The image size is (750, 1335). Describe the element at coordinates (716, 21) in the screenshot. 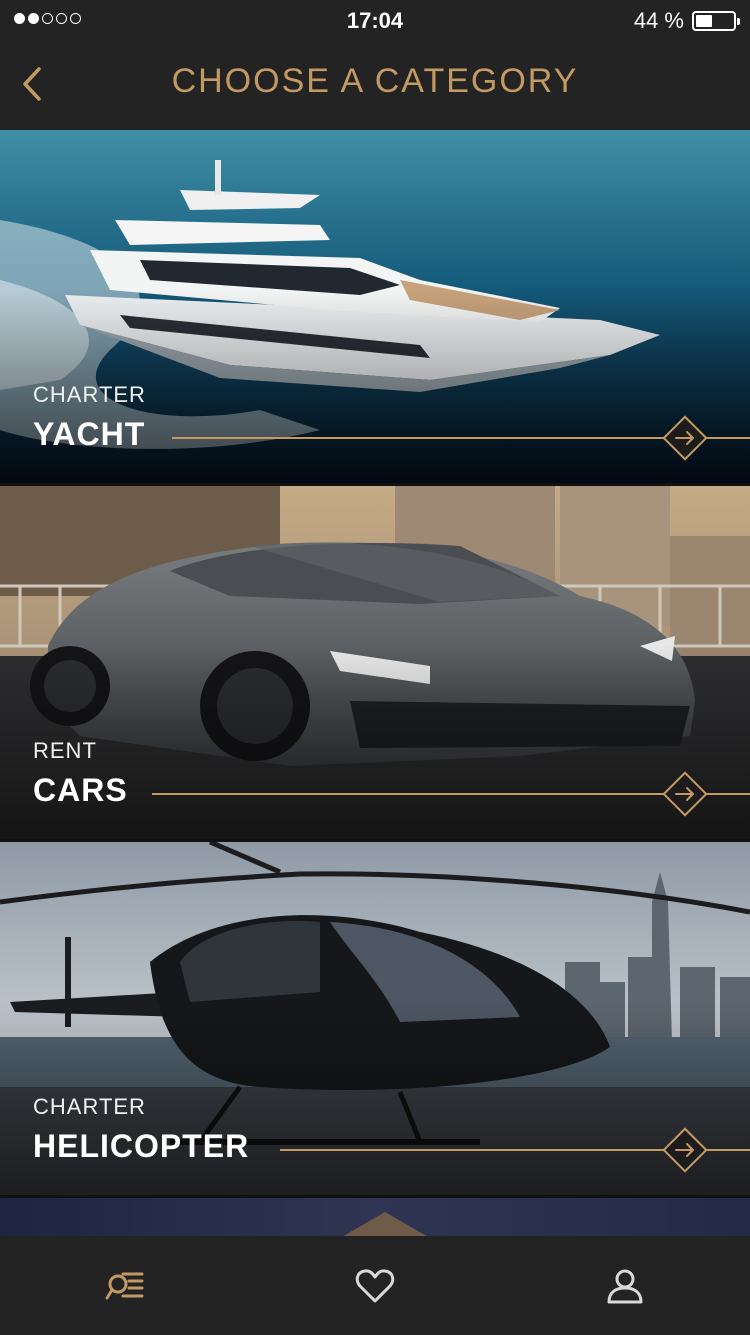

I see `battery-icon` at that location.